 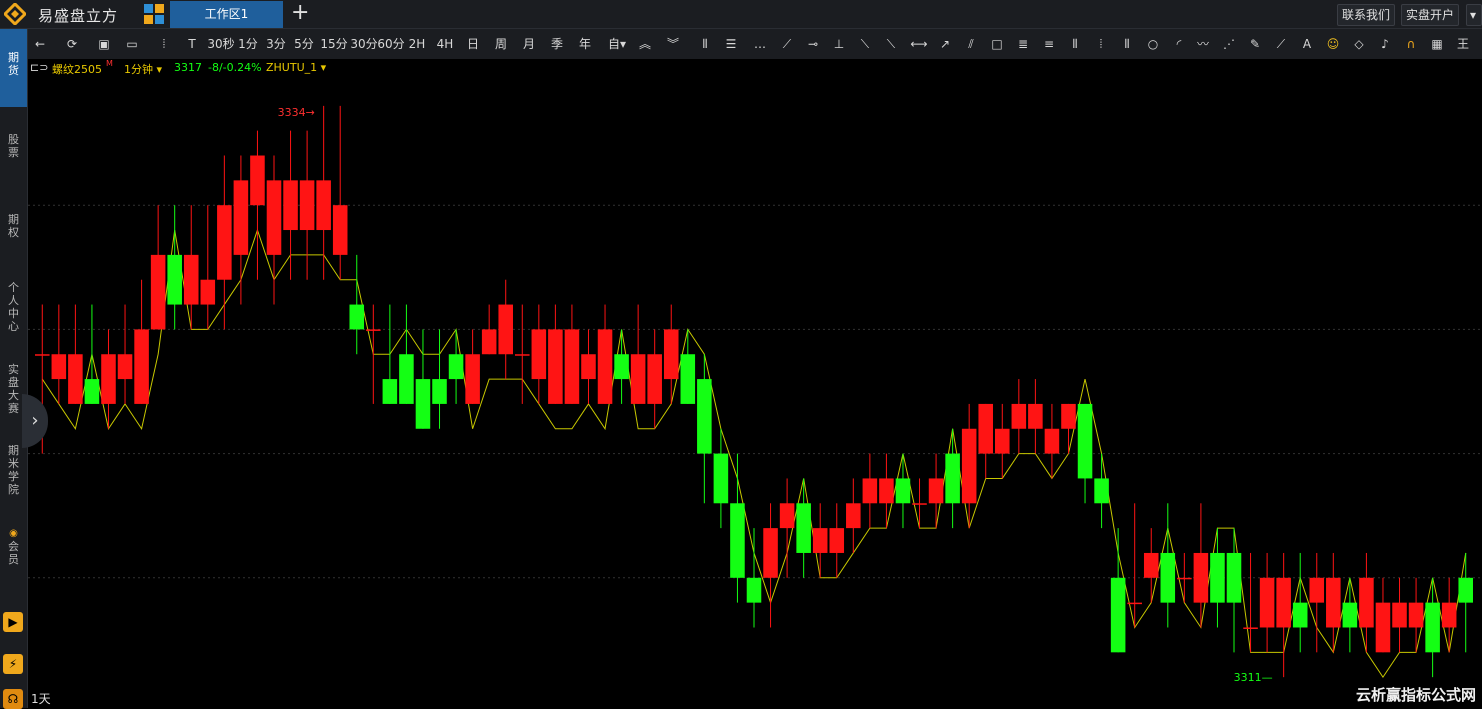 I want to click on draw-circle-icon: ○, so click(x=1153, y=44).